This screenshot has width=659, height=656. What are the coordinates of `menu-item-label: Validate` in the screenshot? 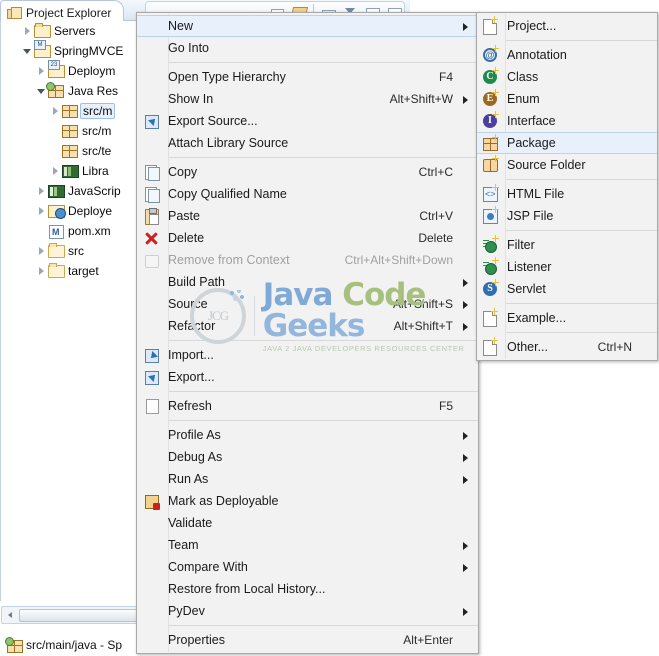 It's located at (190, 523).